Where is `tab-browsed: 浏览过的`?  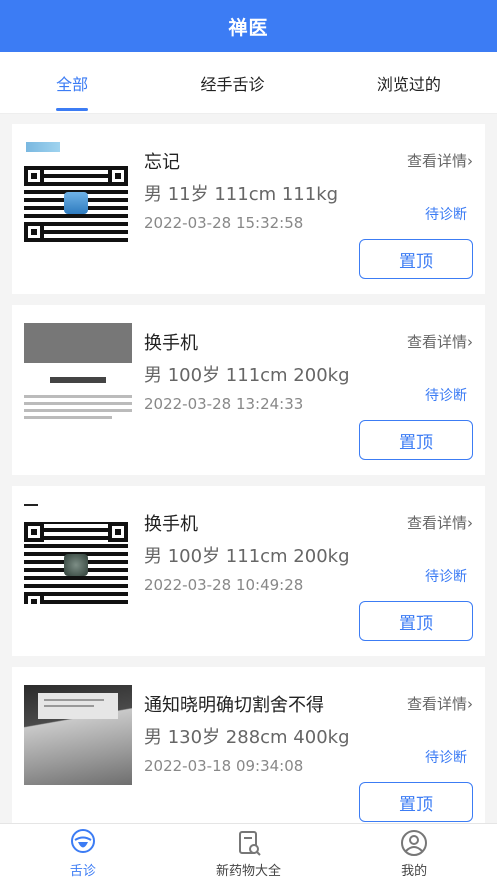 tab-browsed: 浏览过的 is located at coordinates (409, 83).